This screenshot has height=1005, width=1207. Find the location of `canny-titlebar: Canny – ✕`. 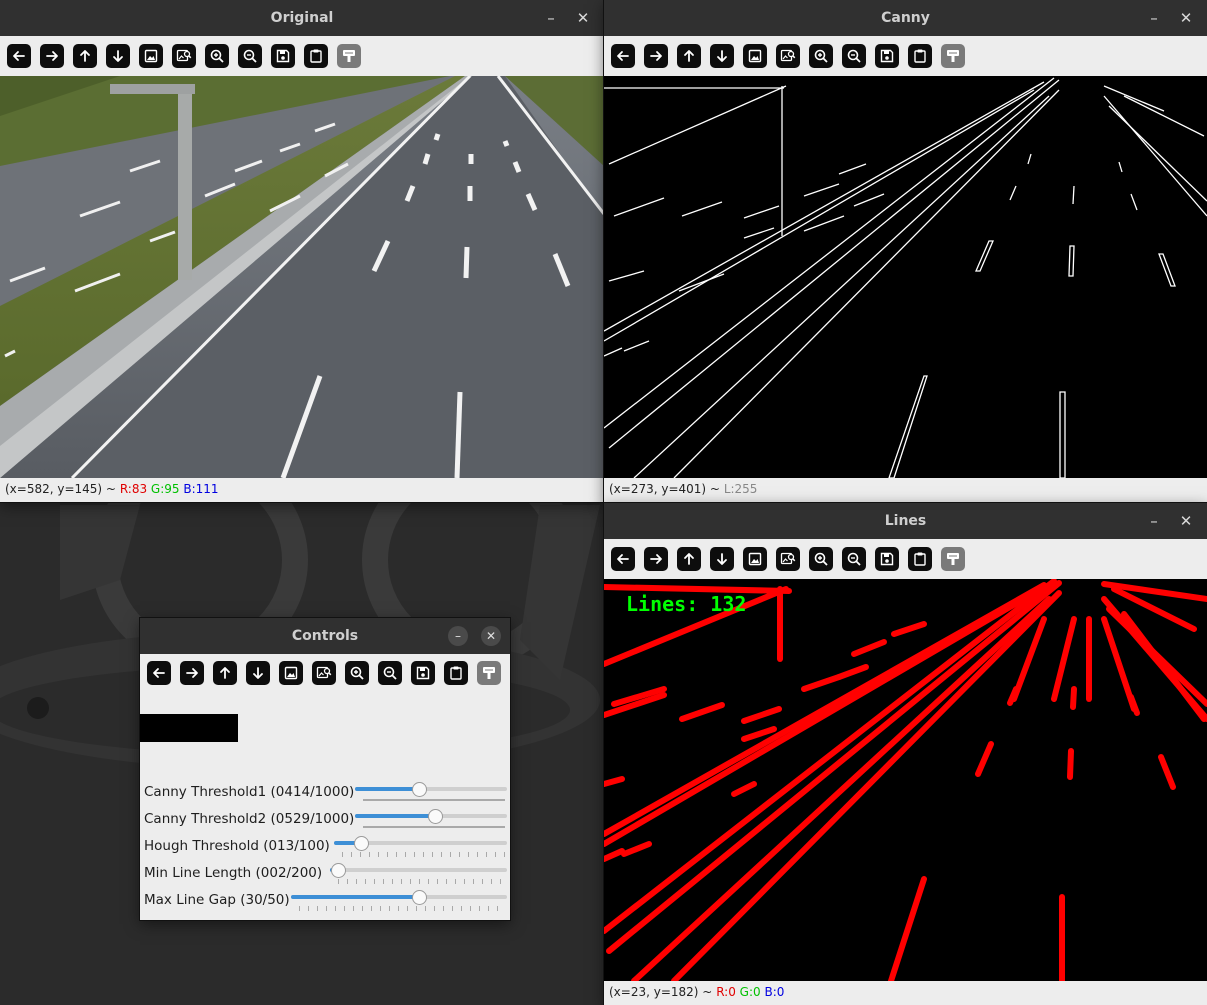

canny-titlebar: Canny – ✕ is located at coordinates (905, 18).